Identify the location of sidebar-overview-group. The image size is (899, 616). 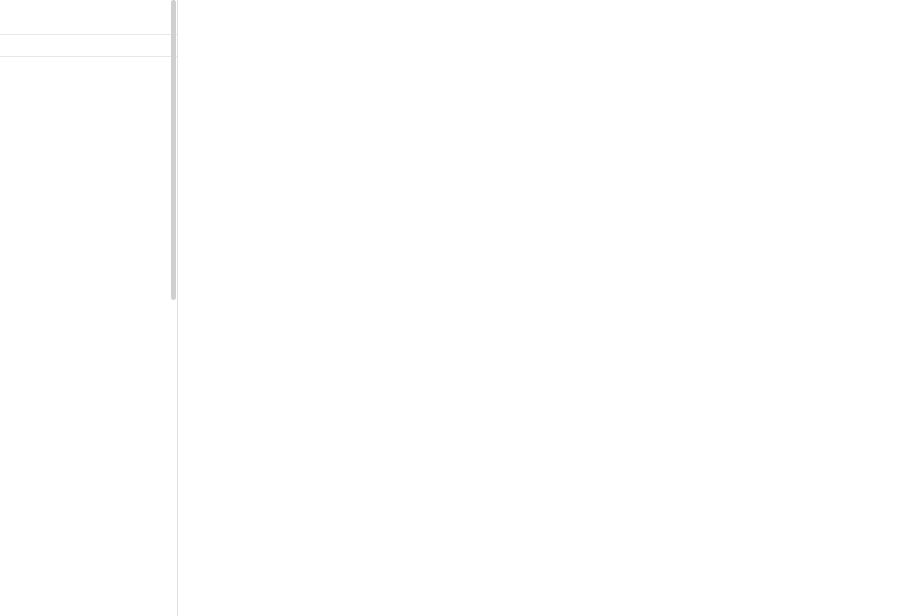
(88, 17).